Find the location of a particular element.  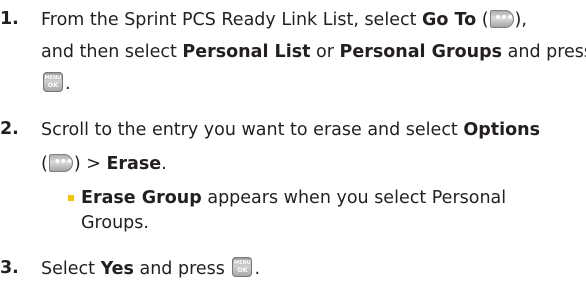

yes-label: Yes is located at coordinates (117, 269).